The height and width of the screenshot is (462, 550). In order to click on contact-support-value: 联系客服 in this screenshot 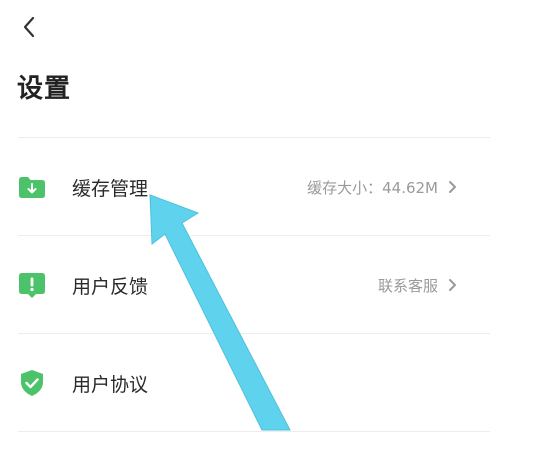, I will do `click(407, 285)`.